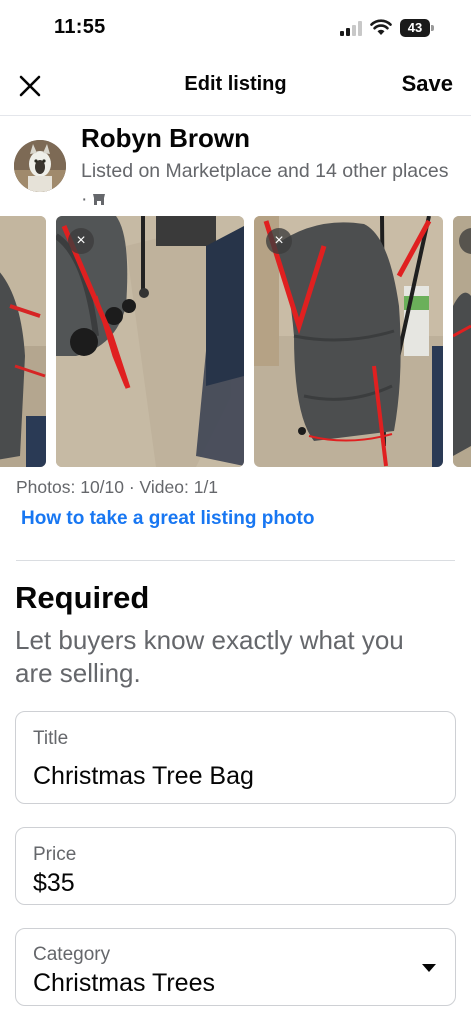 This screenshot has height=1020, width=471. What do you see at coordinates (40, 166) in the screenshot?
I see `avatar` at bounding box center [40, 166].